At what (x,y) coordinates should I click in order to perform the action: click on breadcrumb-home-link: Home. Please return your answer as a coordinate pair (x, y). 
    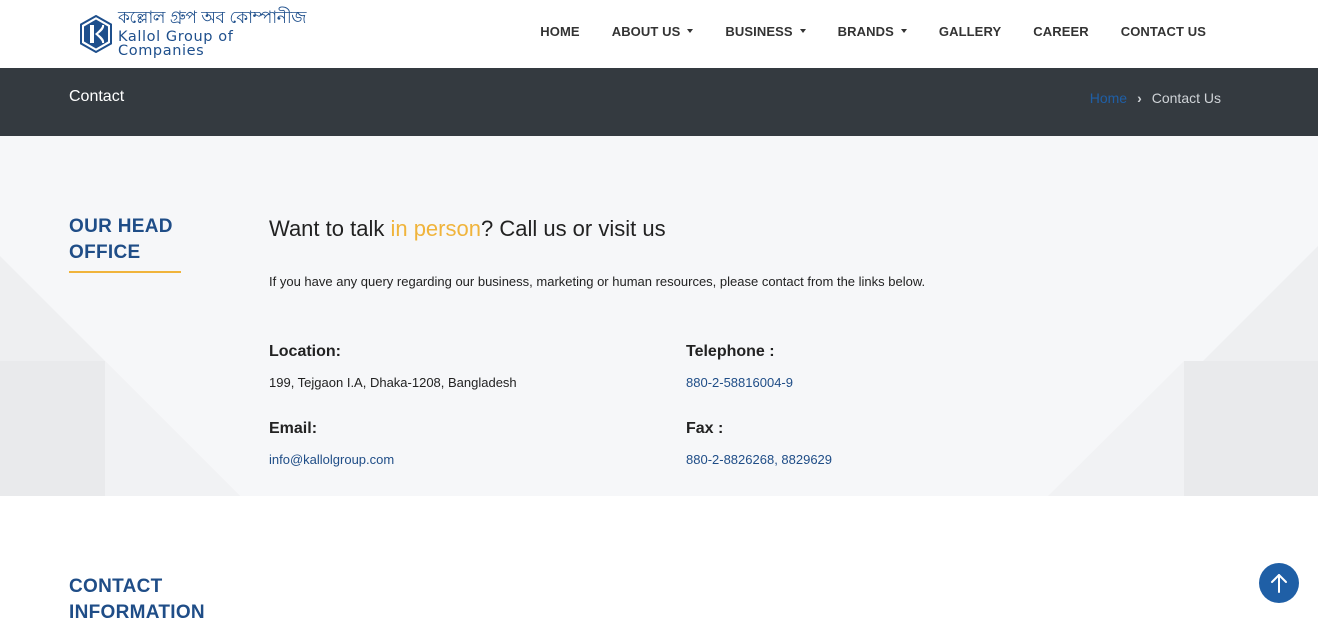
    Looking at the image, I should click on (1108, 98).